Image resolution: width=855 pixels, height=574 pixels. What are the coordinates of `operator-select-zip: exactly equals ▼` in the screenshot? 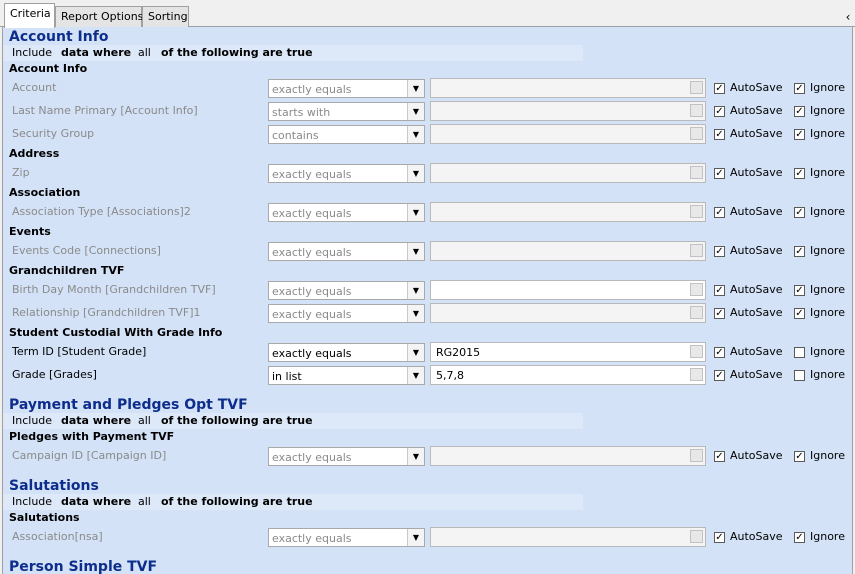 It's located at (346, 173).